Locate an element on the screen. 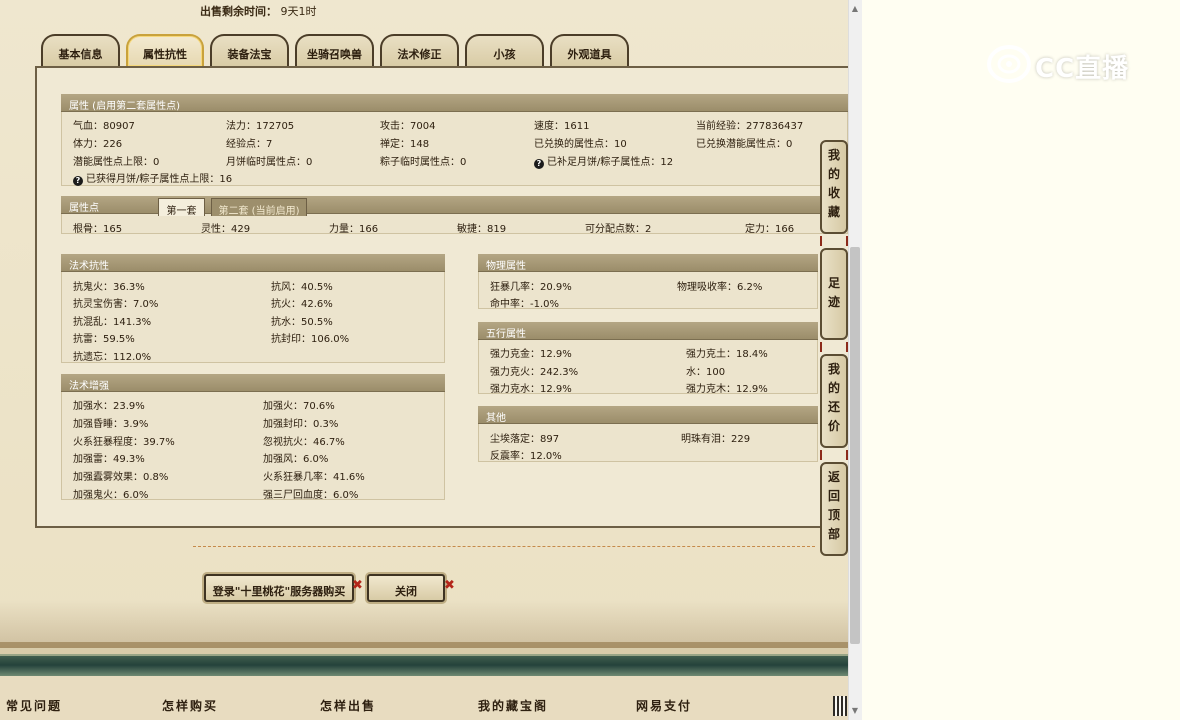 The height and width of the screenshot is (720, 1180). side-char: 价 is located at coordinates (833, 426).